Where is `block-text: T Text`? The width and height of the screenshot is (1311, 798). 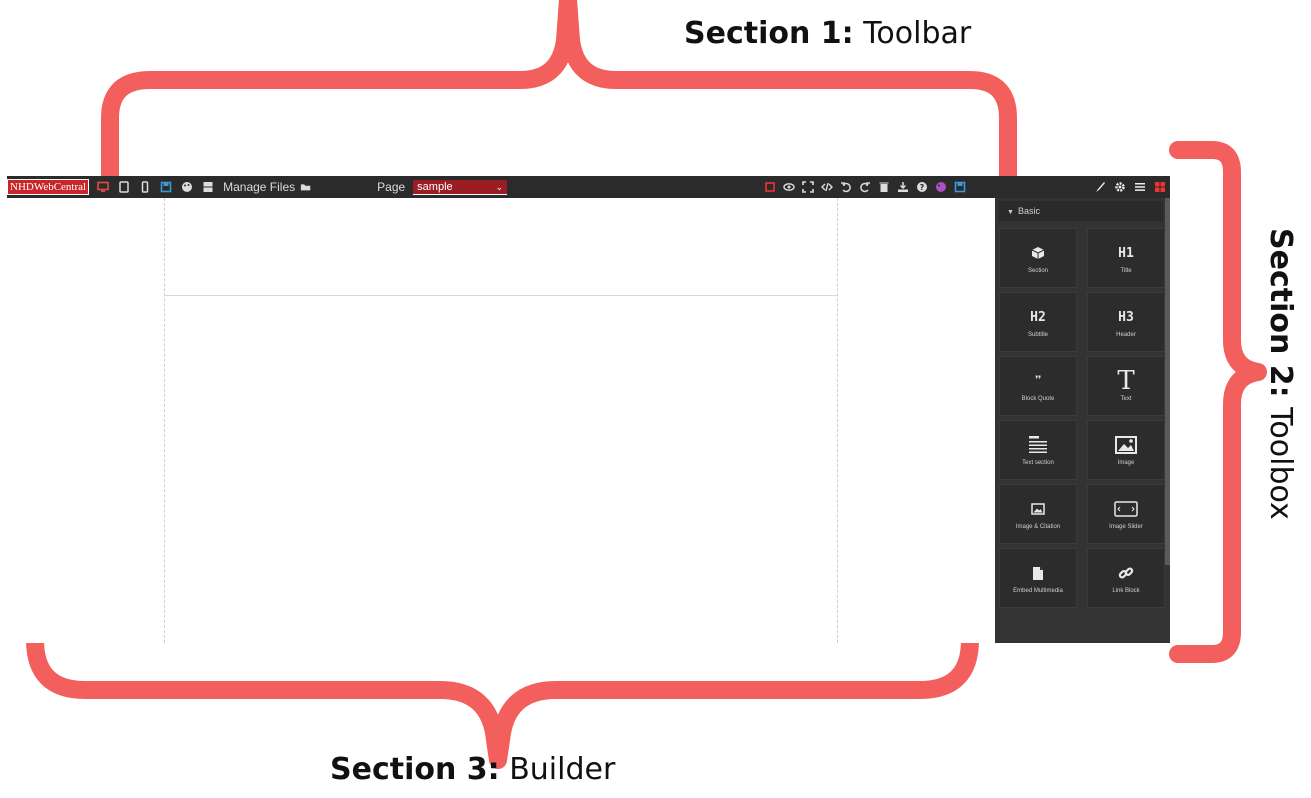 block-text: T Text is located at coordinates (1126, 386).